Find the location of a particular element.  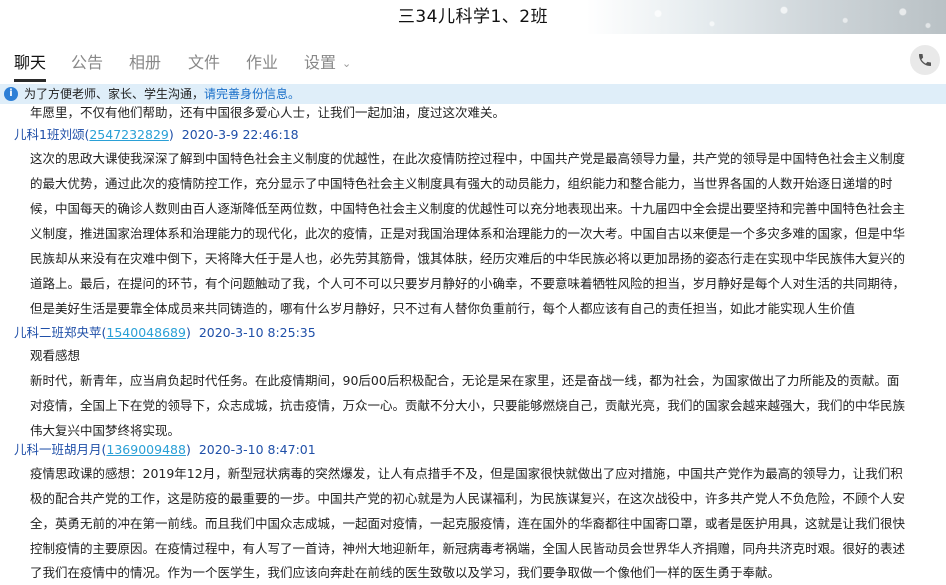

tab-chat: 聊天 is located at coordinates (30, 67).